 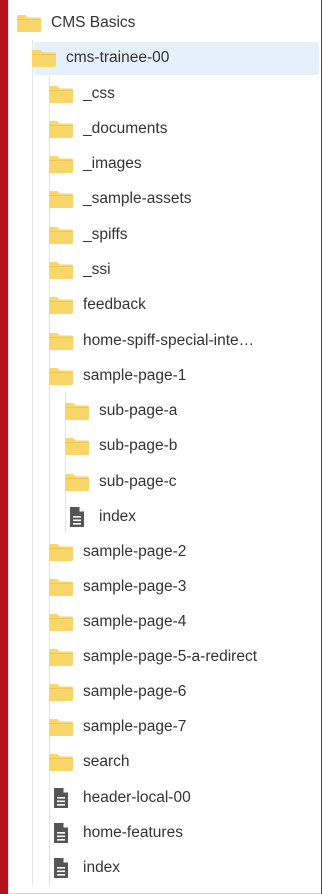 What do you see at coordinates (189, 446) in the screenshot?
I see `tree-folder-item: sub-page-b` at bounding box center [189, 446].